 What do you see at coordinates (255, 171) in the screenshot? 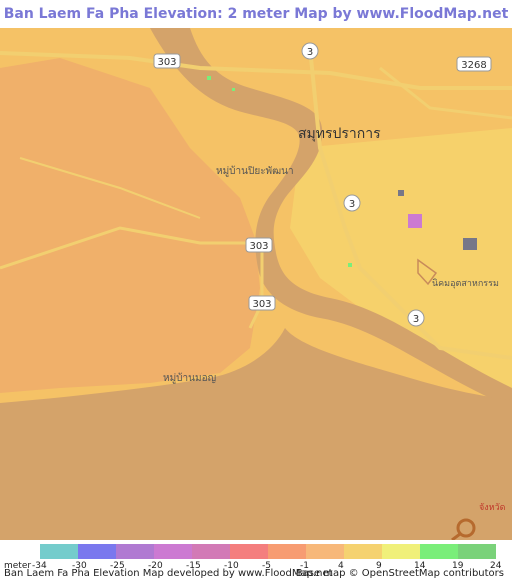
I see `place-label-village: หมู่บ้านปิยะพัฒนา` at bounding box center [255, 171].